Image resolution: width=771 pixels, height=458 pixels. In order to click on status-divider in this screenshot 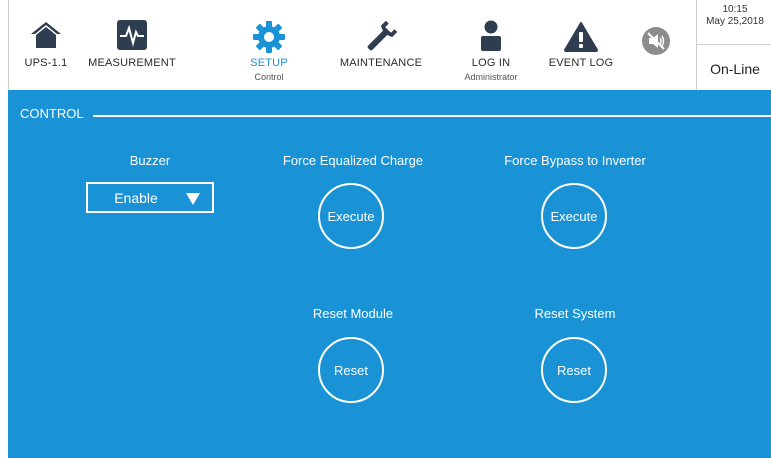, I will do `click(734, 44)`.